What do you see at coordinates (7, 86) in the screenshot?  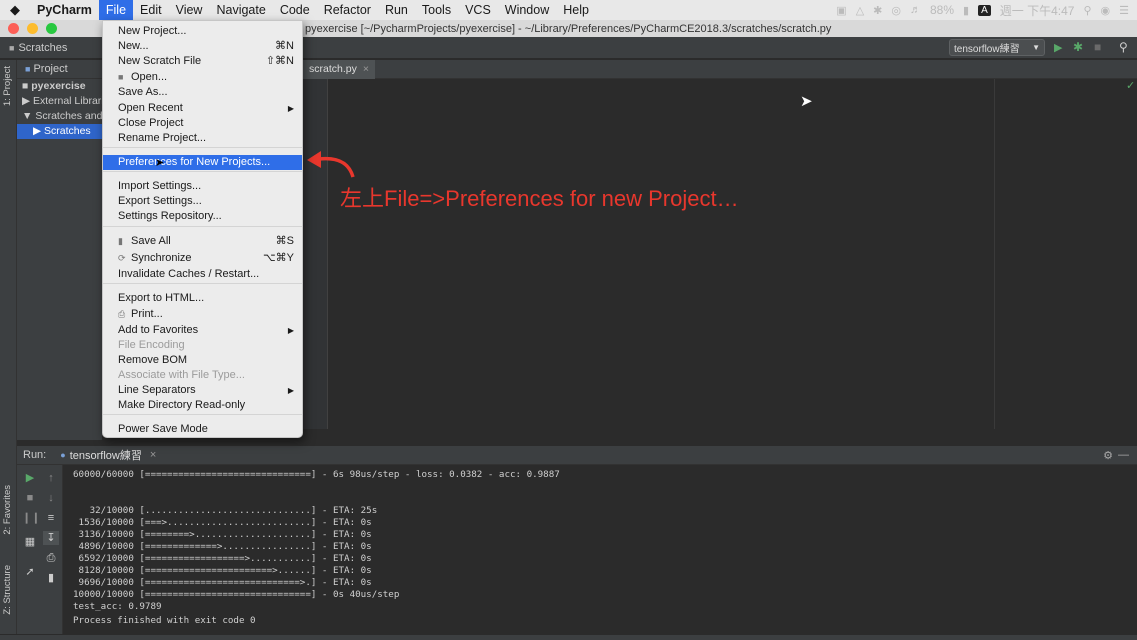 I see `tab-project: 1: Project` at bounding box center [7, 86].